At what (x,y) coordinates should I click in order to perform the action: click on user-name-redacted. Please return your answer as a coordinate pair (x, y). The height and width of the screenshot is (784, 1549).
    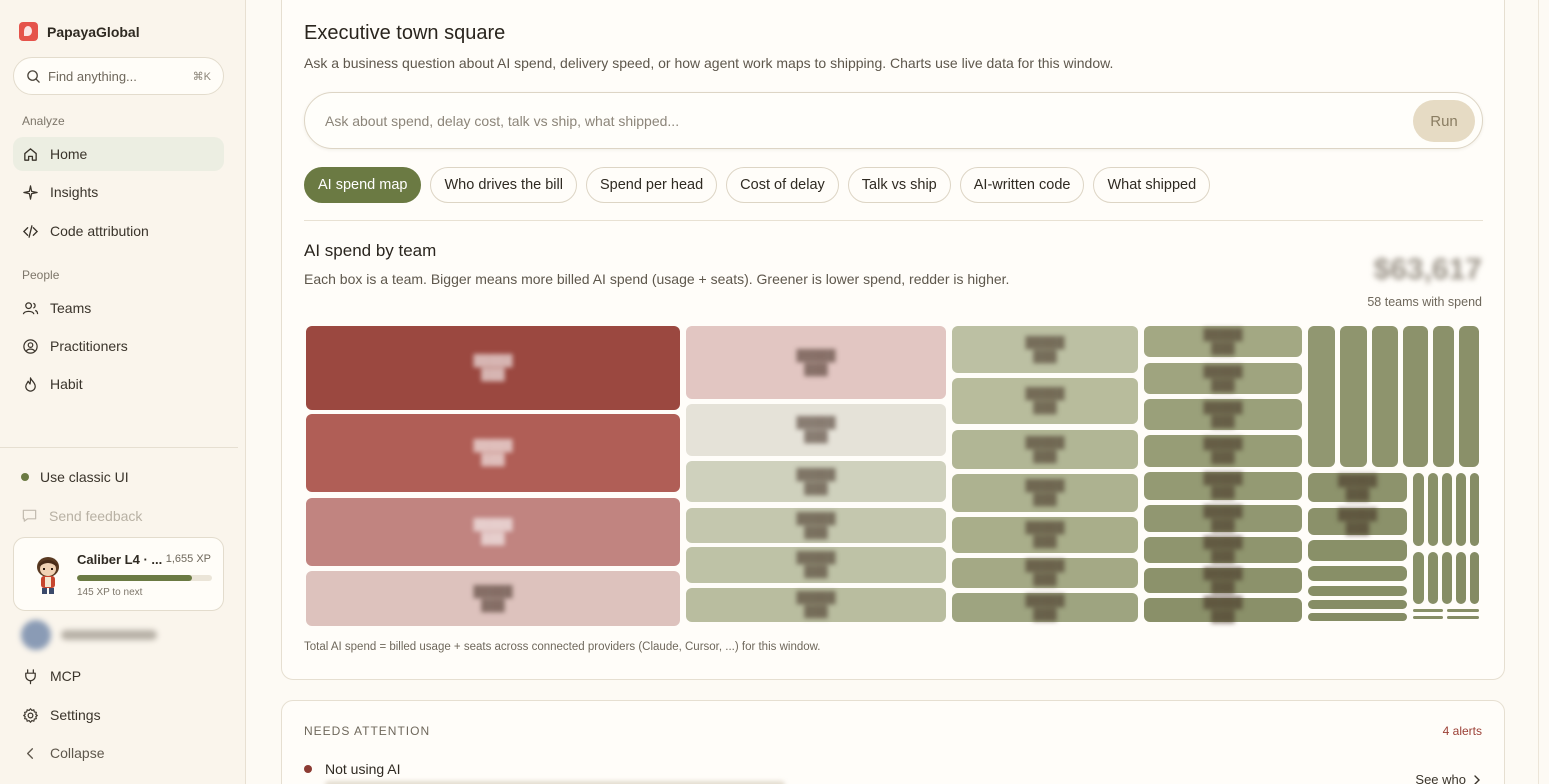
    Looking at the image, I should click on (109, 635).